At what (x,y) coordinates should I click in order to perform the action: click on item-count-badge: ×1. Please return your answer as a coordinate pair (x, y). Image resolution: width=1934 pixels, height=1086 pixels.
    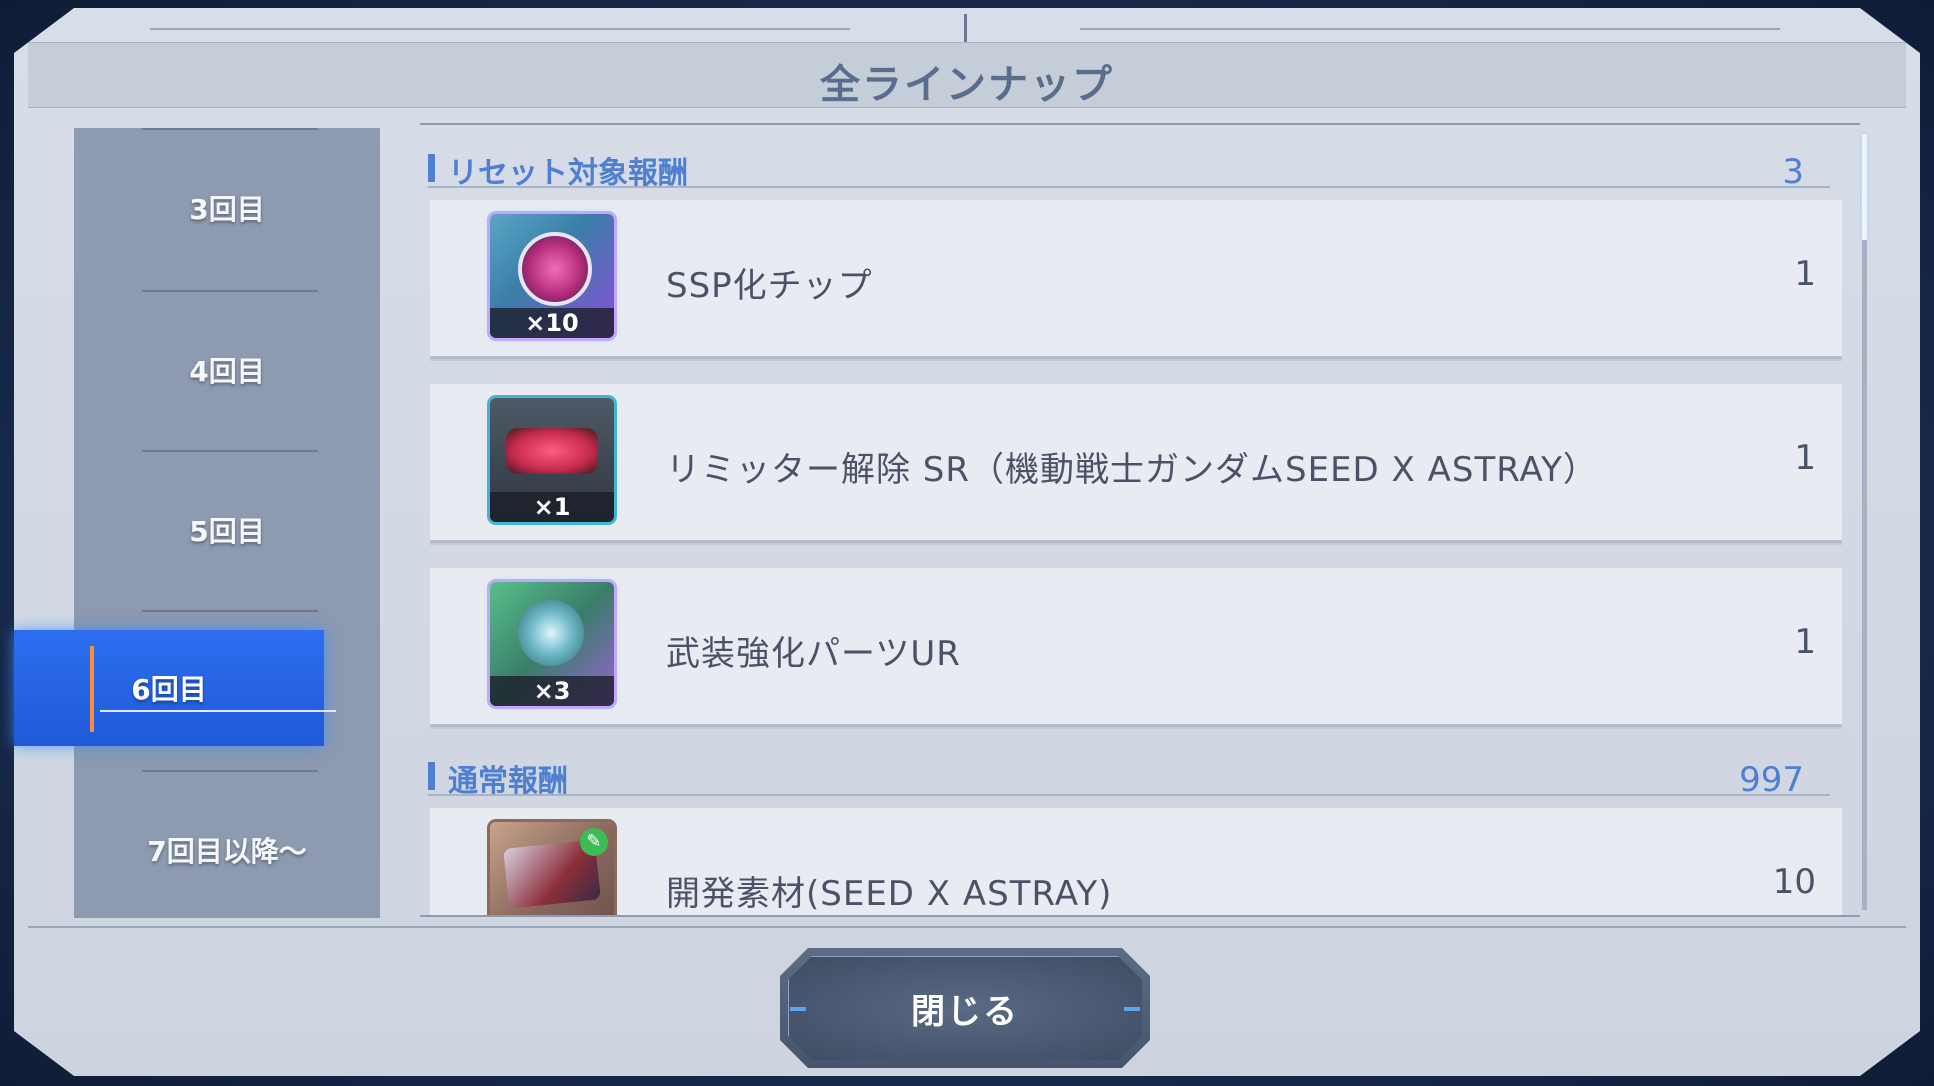
    Looking at the image, I should click on (552, 507).